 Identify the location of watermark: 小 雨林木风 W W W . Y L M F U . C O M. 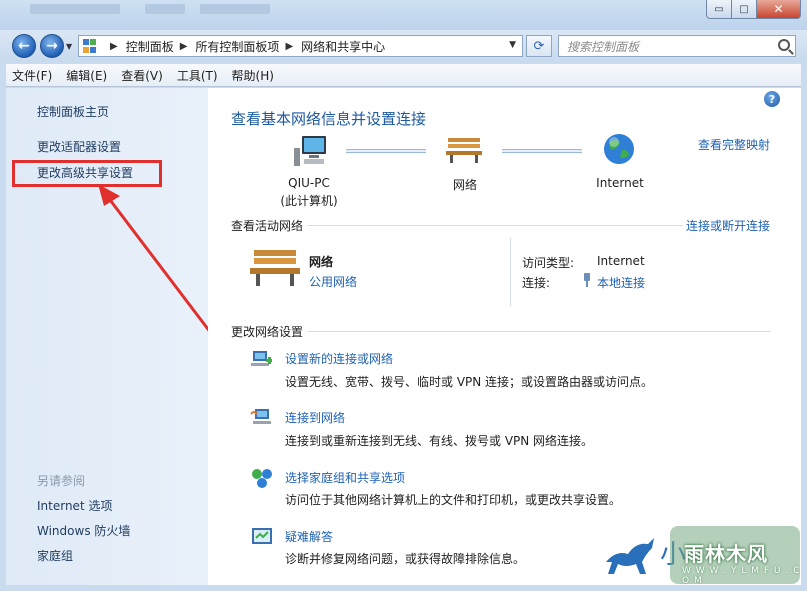
(698, 552).